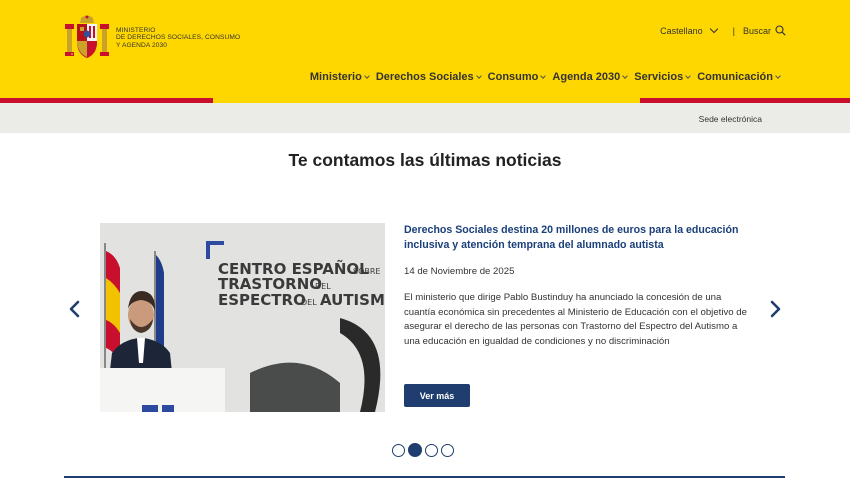  I want to click on language-selector: Castellano, so click(689, 30).